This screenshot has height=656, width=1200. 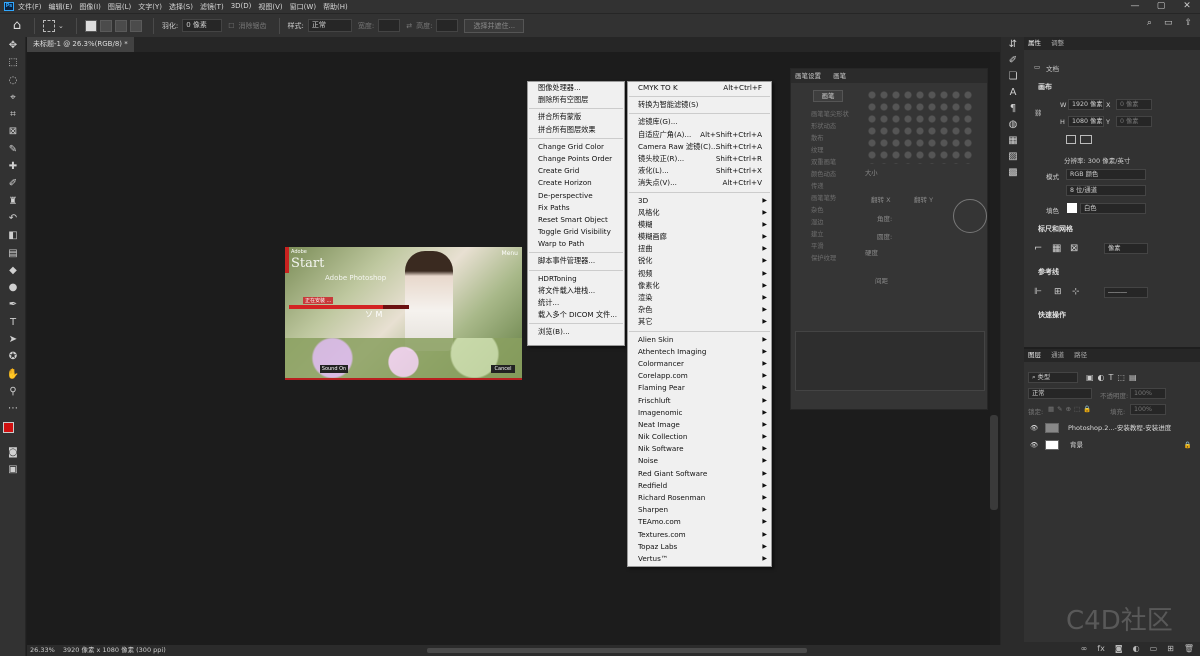 What do you see at coordinates (1074, 248) in the screenshot?
I see `guides-grid-icon: ⊠` at bounding box center [1074, 248].